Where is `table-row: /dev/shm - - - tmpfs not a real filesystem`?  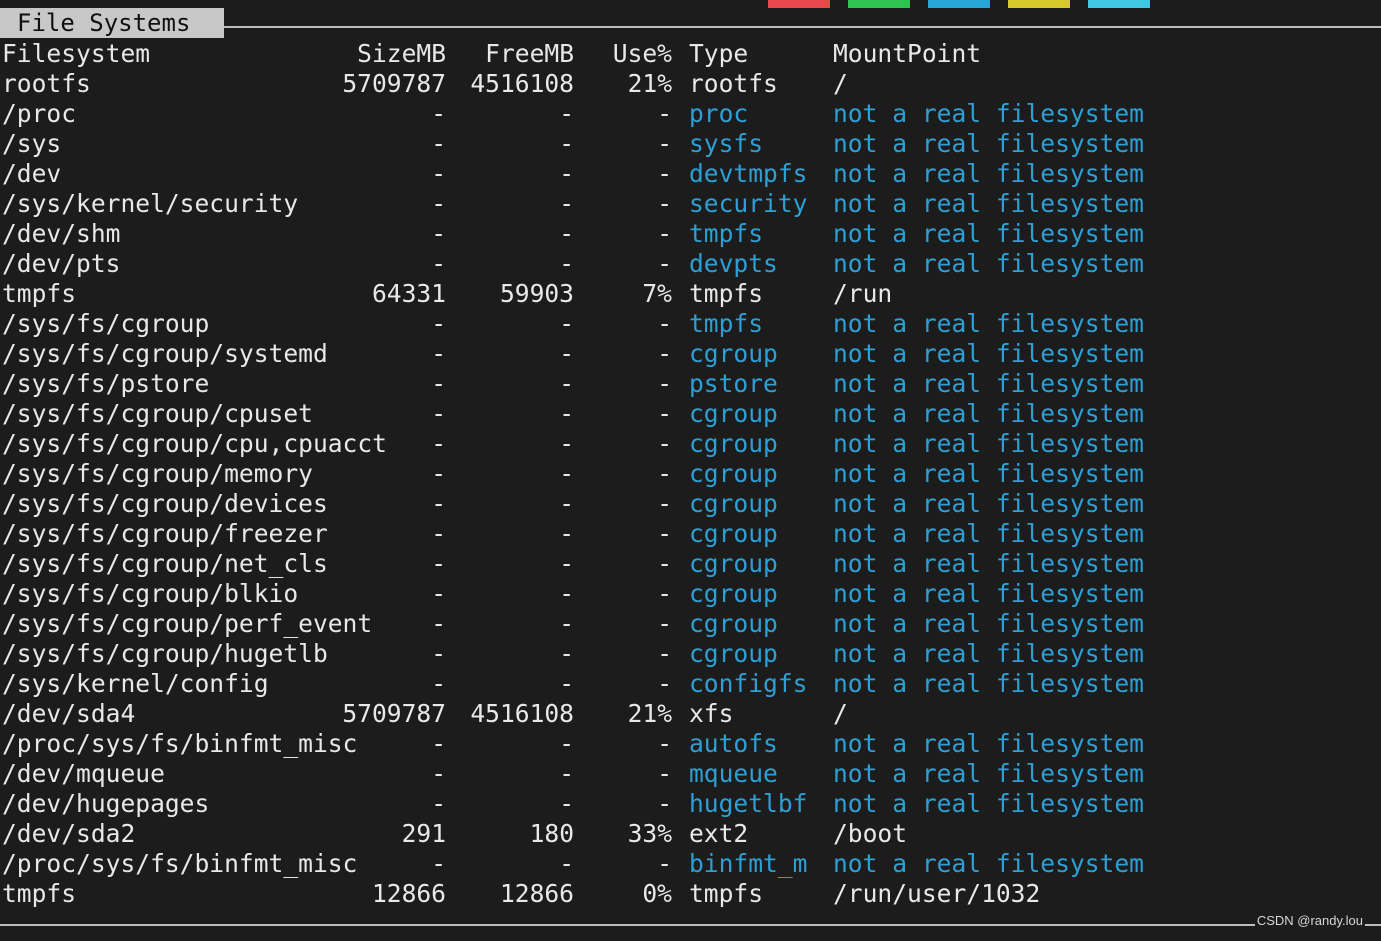 table-row: /dev/shm - - - tmpfs not a real filesystem is located at coordinates (687, 234).